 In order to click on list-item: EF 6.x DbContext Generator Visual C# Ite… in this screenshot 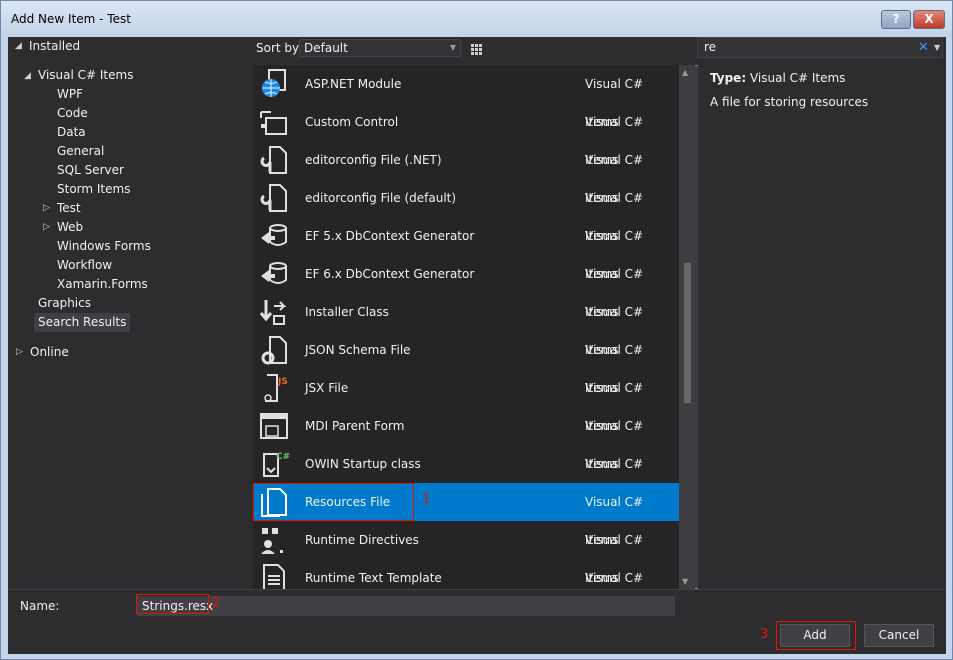, I will do `click(466, 287)`.